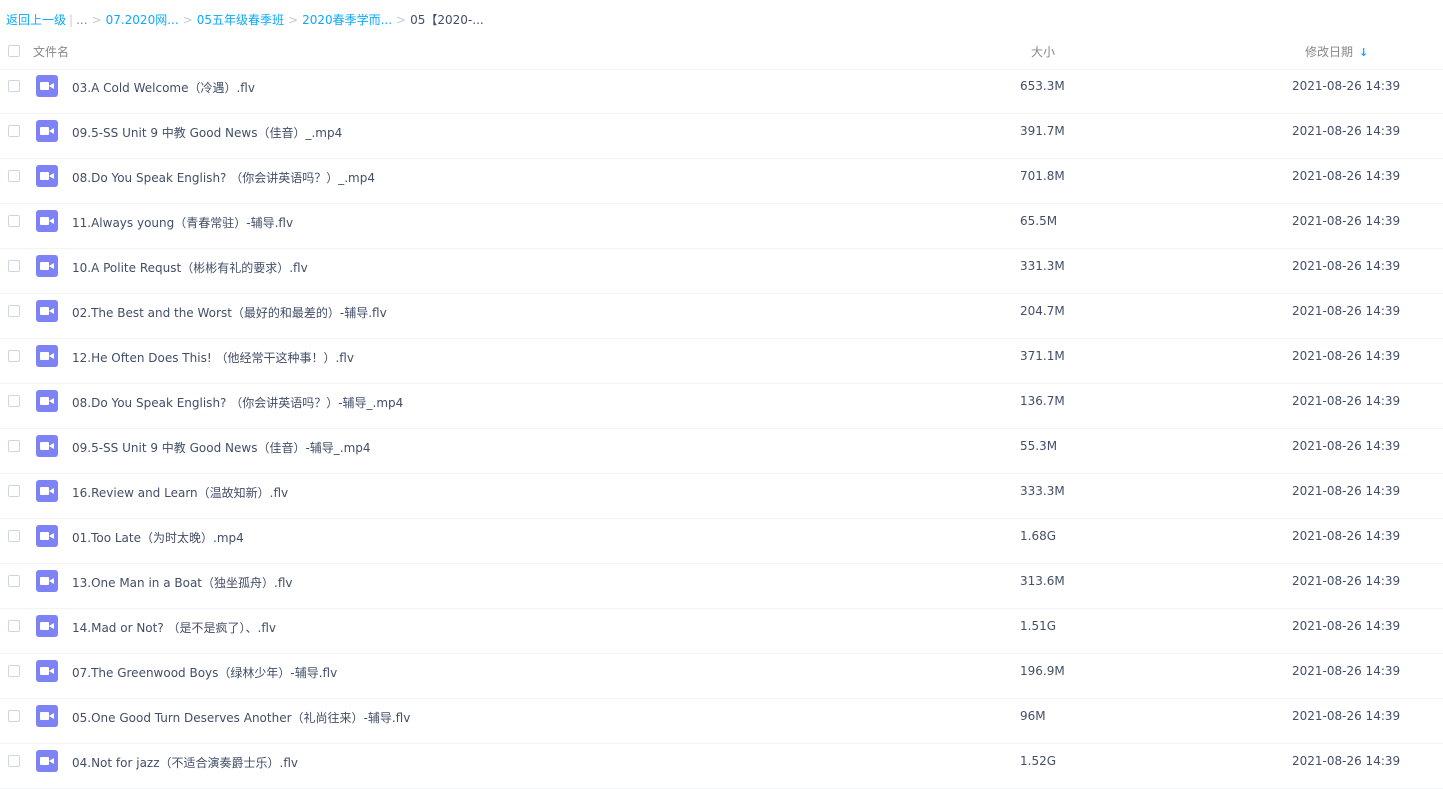 The height and width of the screenshot is (789, 1443). What do you see at coordinates (182, 582) in the screenshot?
I see `file-name: 13.One Man in a Boat（独坐孤舟）.flv` at bounding box center [182, 582].